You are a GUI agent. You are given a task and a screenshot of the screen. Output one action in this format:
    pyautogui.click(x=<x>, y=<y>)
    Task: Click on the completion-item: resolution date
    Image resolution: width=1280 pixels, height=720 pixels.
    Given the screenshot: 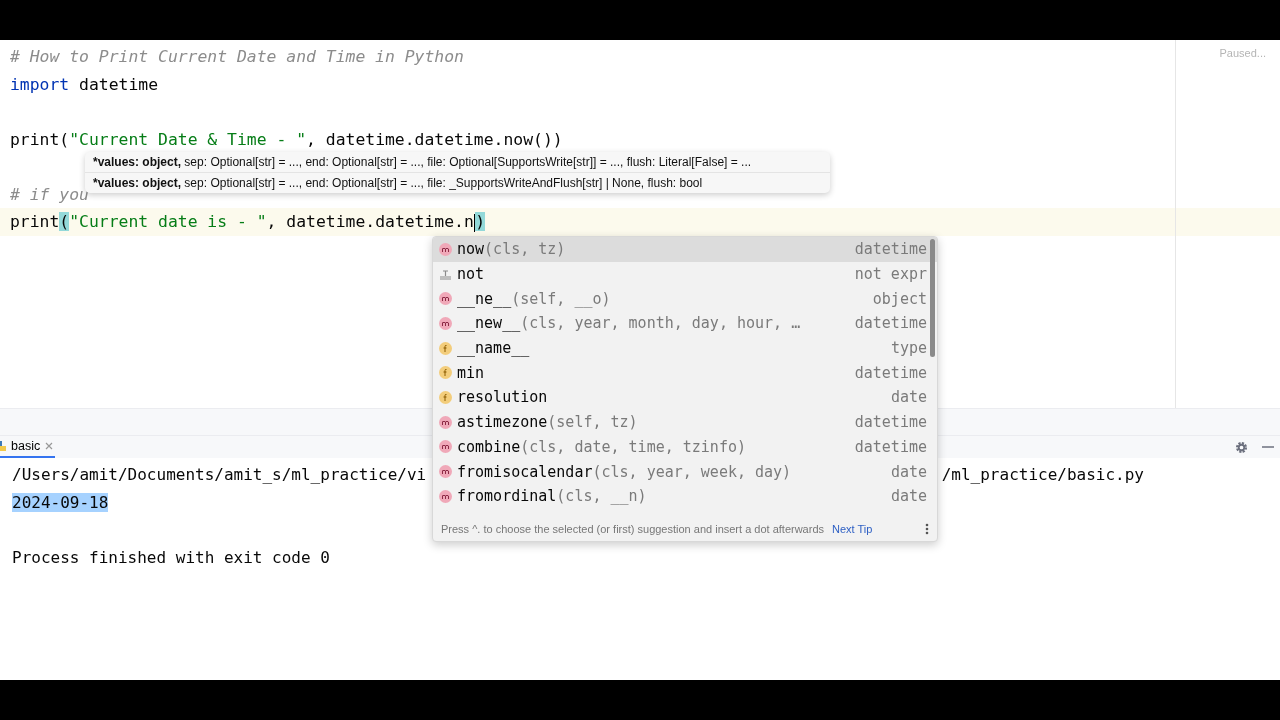 What is the action you would take?
    pyautogui.click(x=685, y=397)
    